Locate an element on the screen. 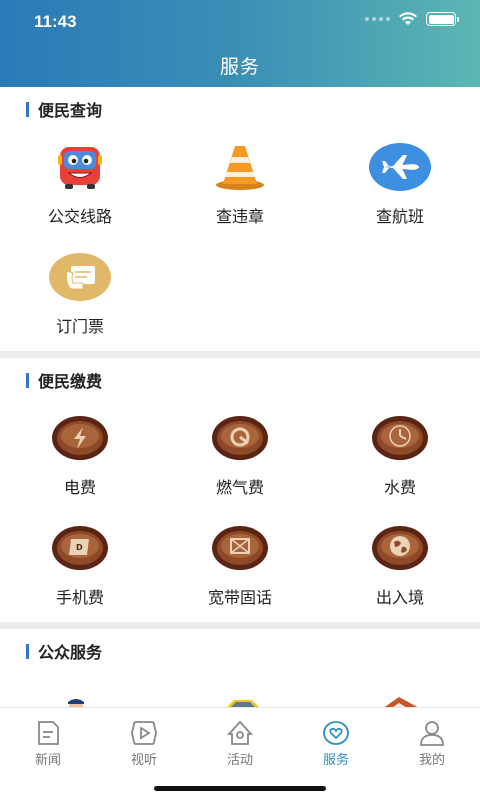 This screenshot has width=480, height=800. service-bus-routes: 公交线路 is located at coordinates (80, 186).